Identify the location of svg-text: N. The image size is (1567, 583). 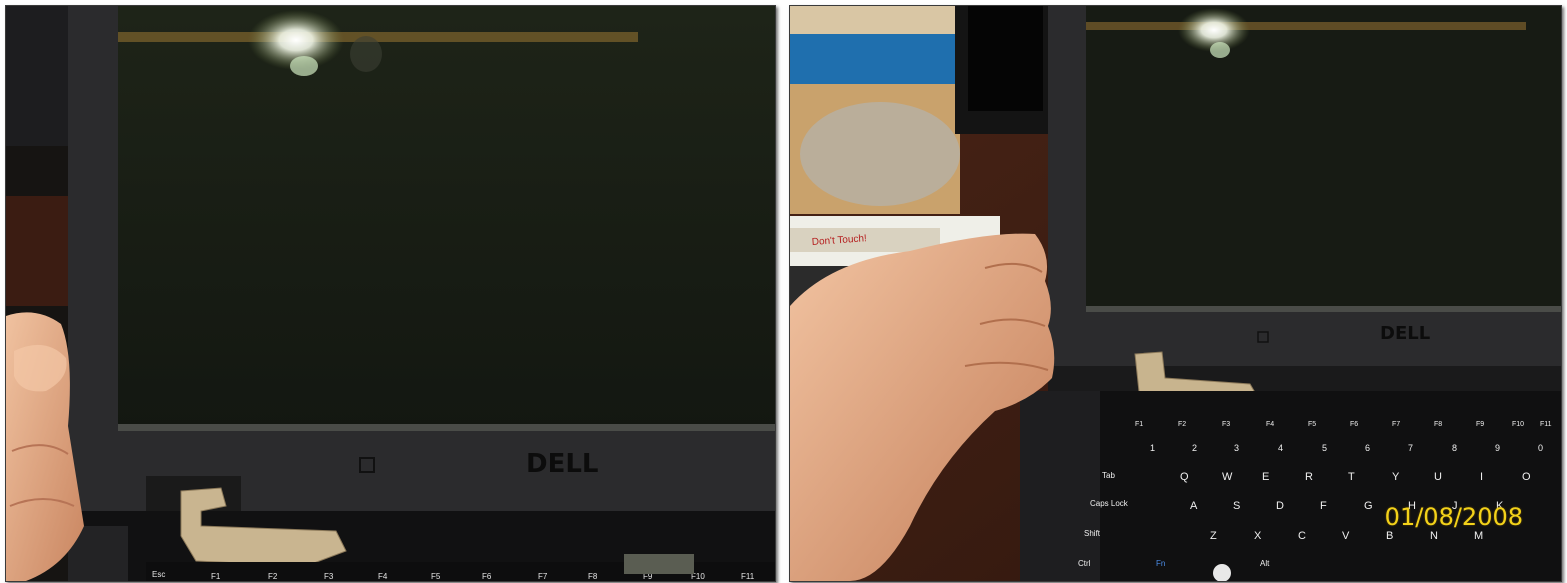
(1434, 536).